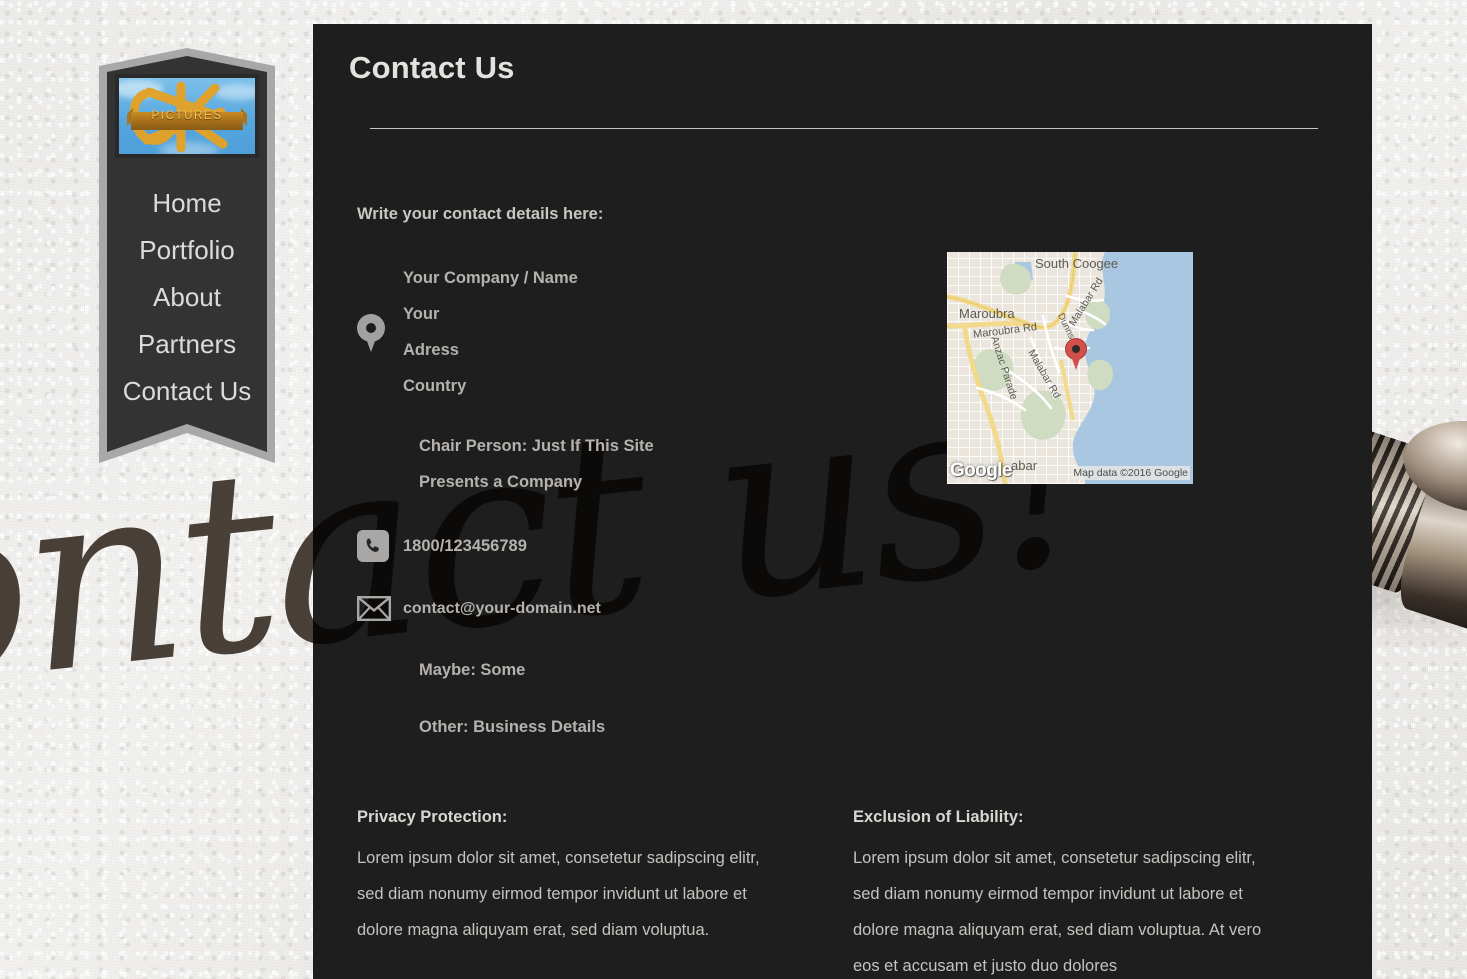 This screenshot has height=979, width=1467. What do you see at coordinates (480, 214) in the screenshot?
I see `write-details-heading: Write your contact details here:` at bounding box center [480, 214].